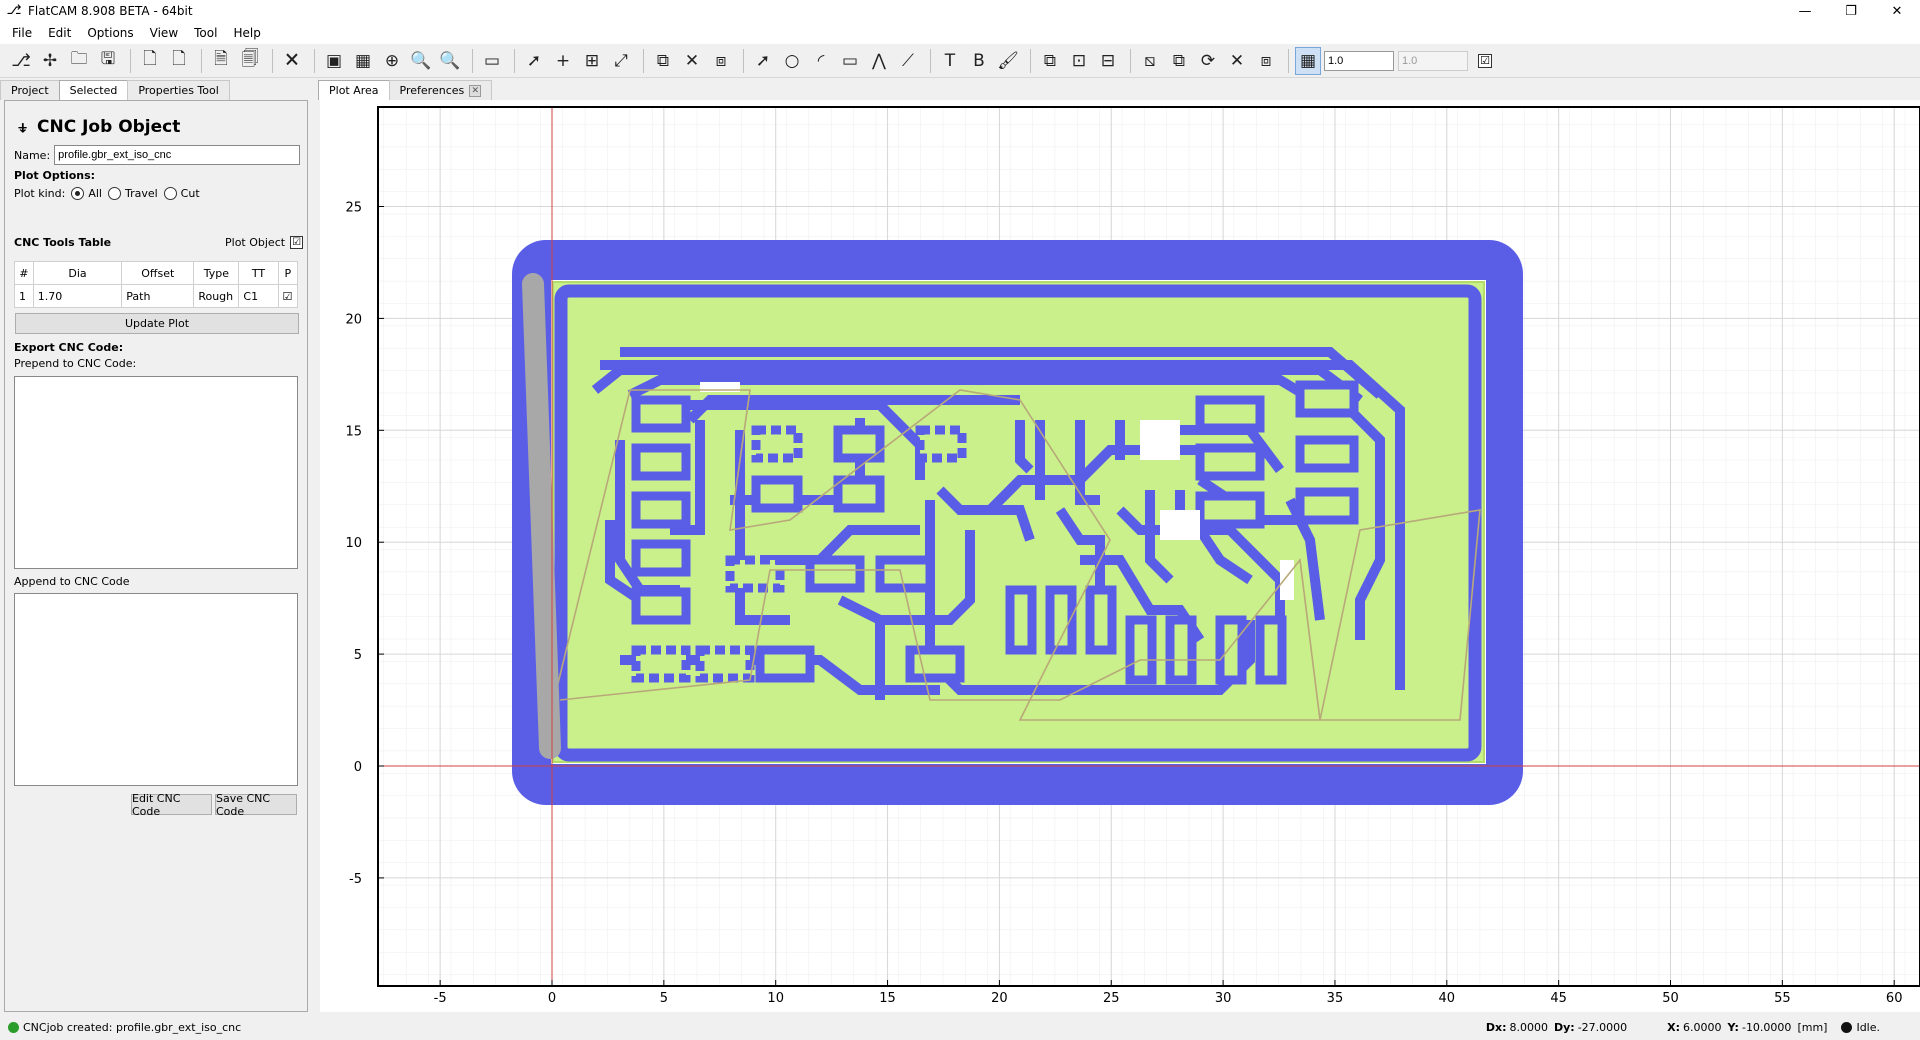  What do you see at coordinates (63, 242) in the screenshot?
I see `tools-table-label: CNC Tools Table` at bounding box center [63, 242].